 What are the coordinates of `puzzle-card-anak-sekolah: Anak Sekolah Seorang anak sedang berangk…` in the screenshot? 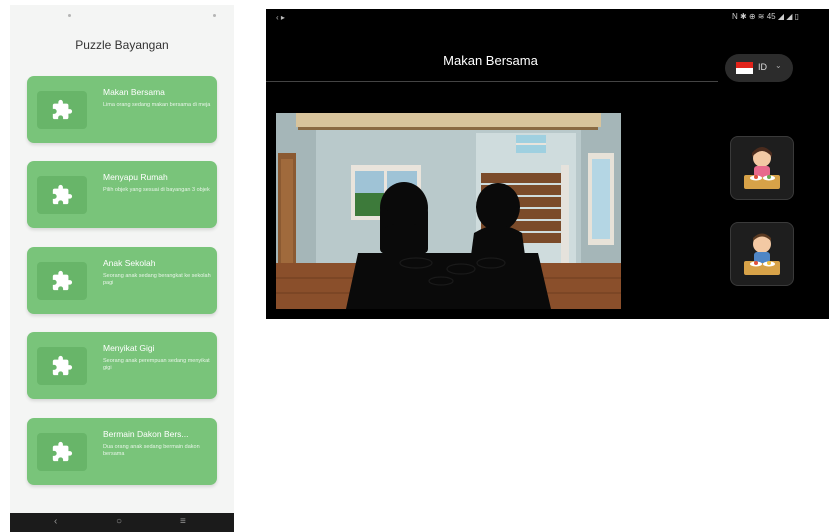 It's located at (122, 280).